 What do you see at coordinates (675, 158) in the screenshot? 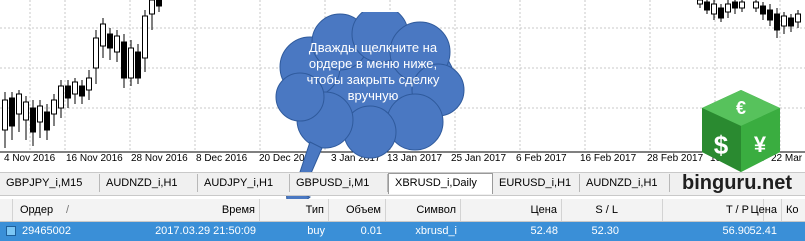
I see `x-axis-label: 28 Feb 2017` at bounding box center [675, 158].